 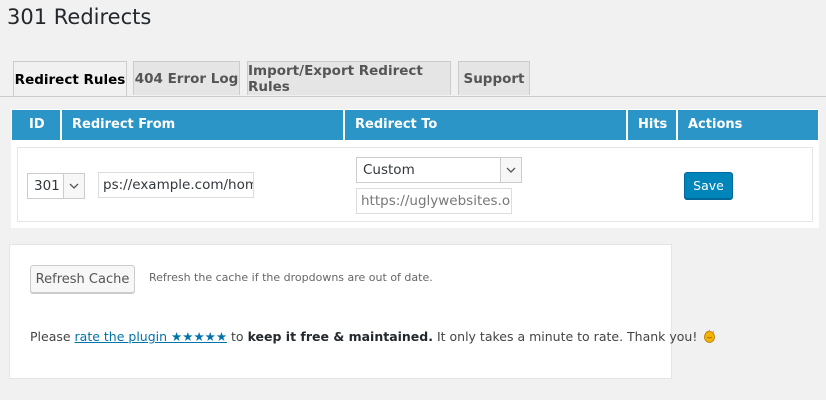 What do you see at coordinates (486, 125) in the screenshot?
I see `column-header-redirect-to: Redirect To` at bounding box center [486, 125].